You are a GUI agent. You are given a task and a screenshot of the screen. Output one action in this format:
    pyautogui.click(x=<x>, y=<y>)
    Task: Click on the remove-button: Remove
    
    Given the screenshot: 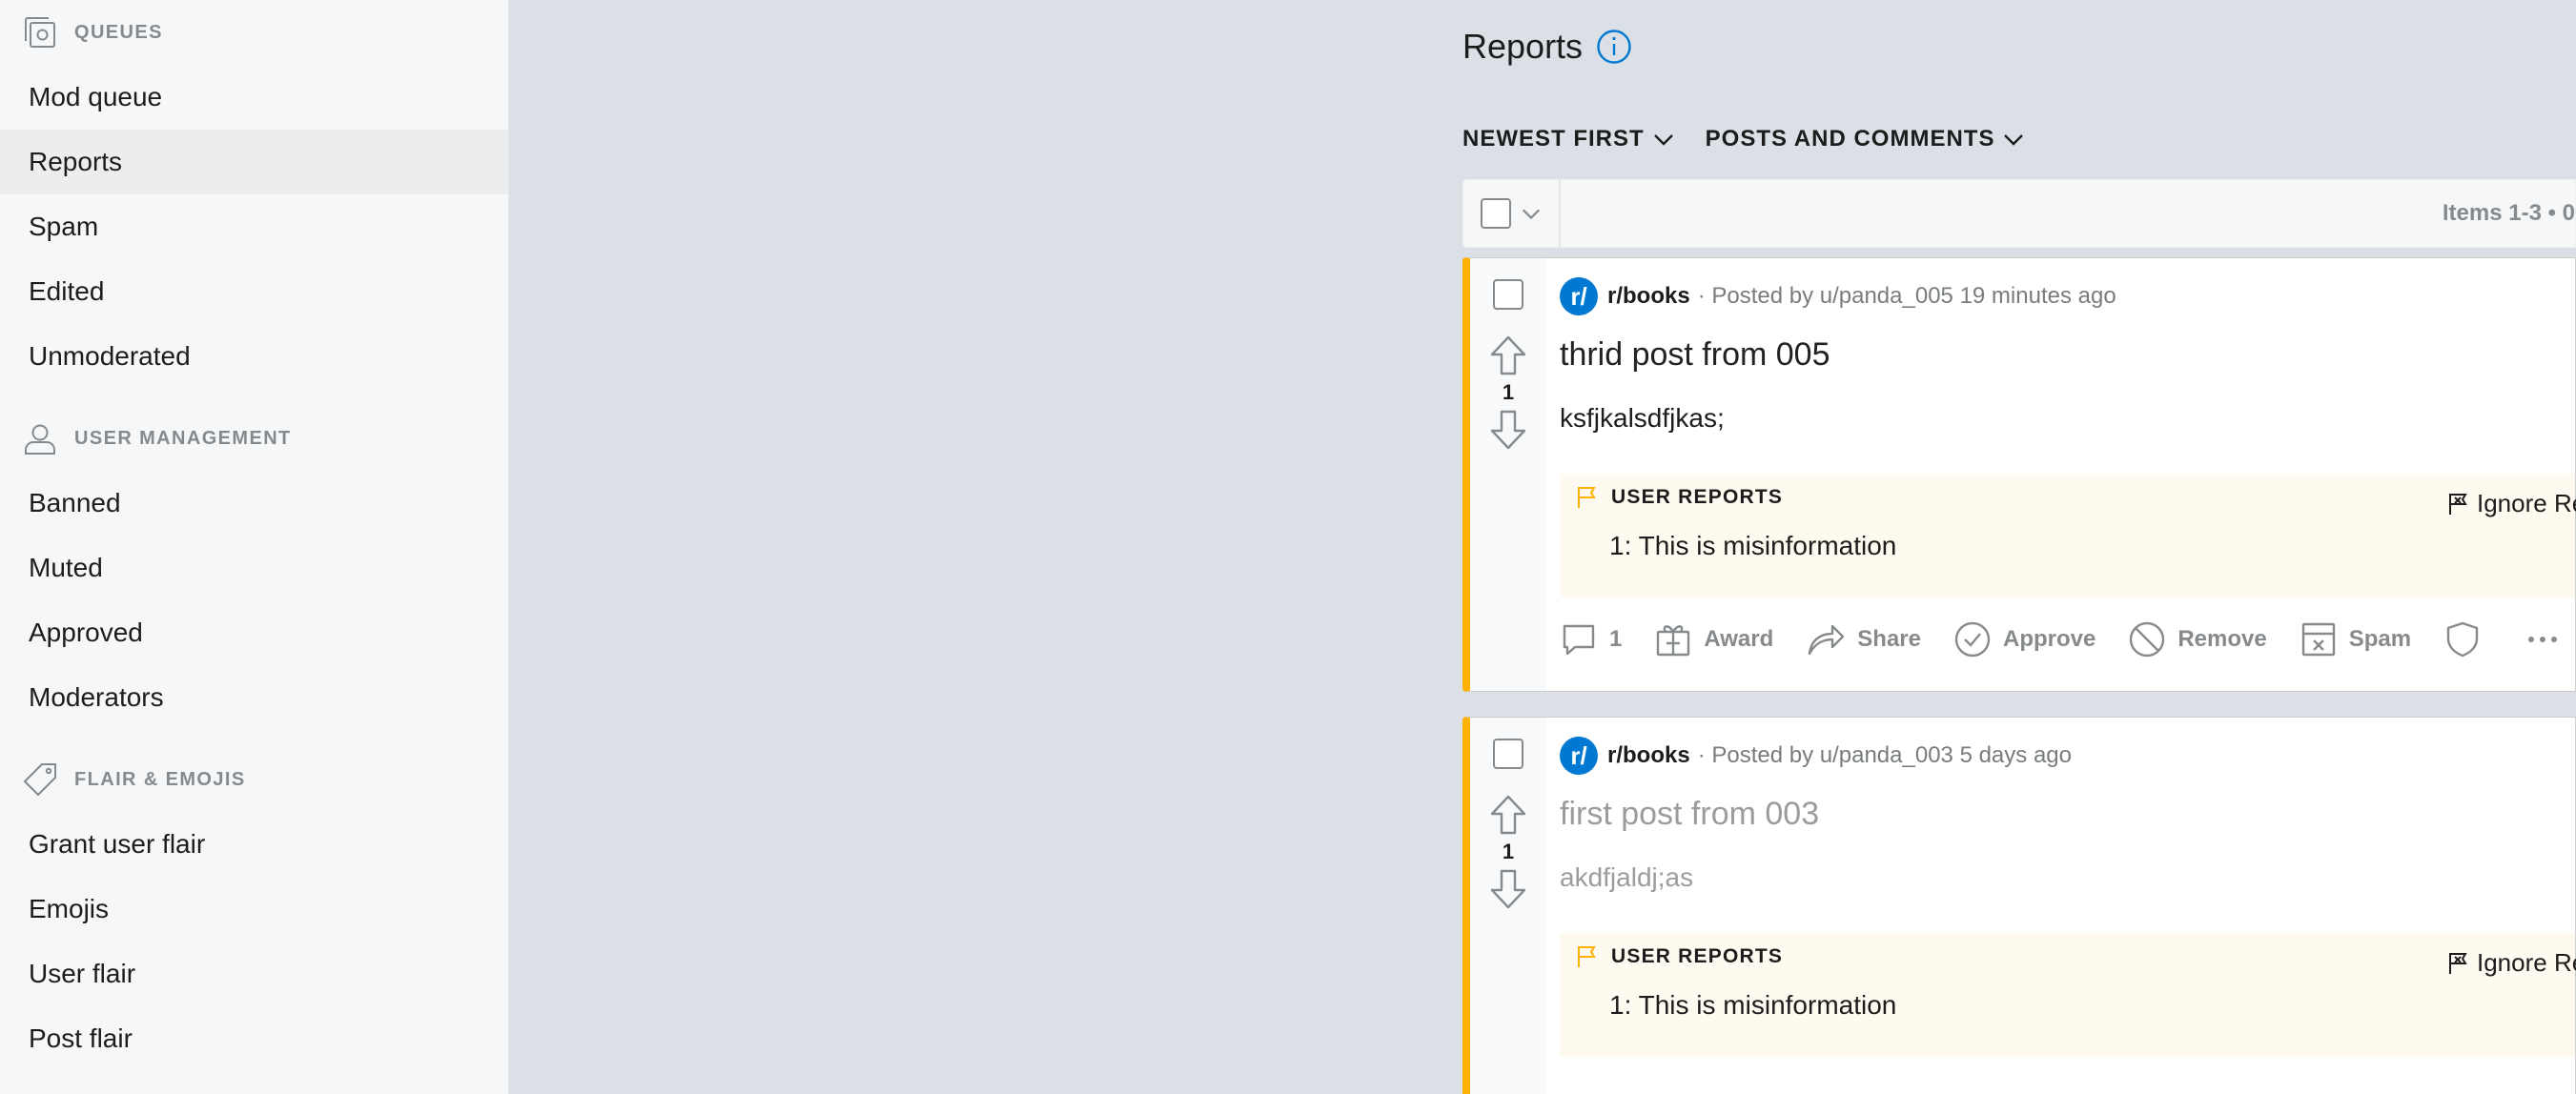 What is the action you would take?
    pyautogui.click(x=2197, y=639)
    